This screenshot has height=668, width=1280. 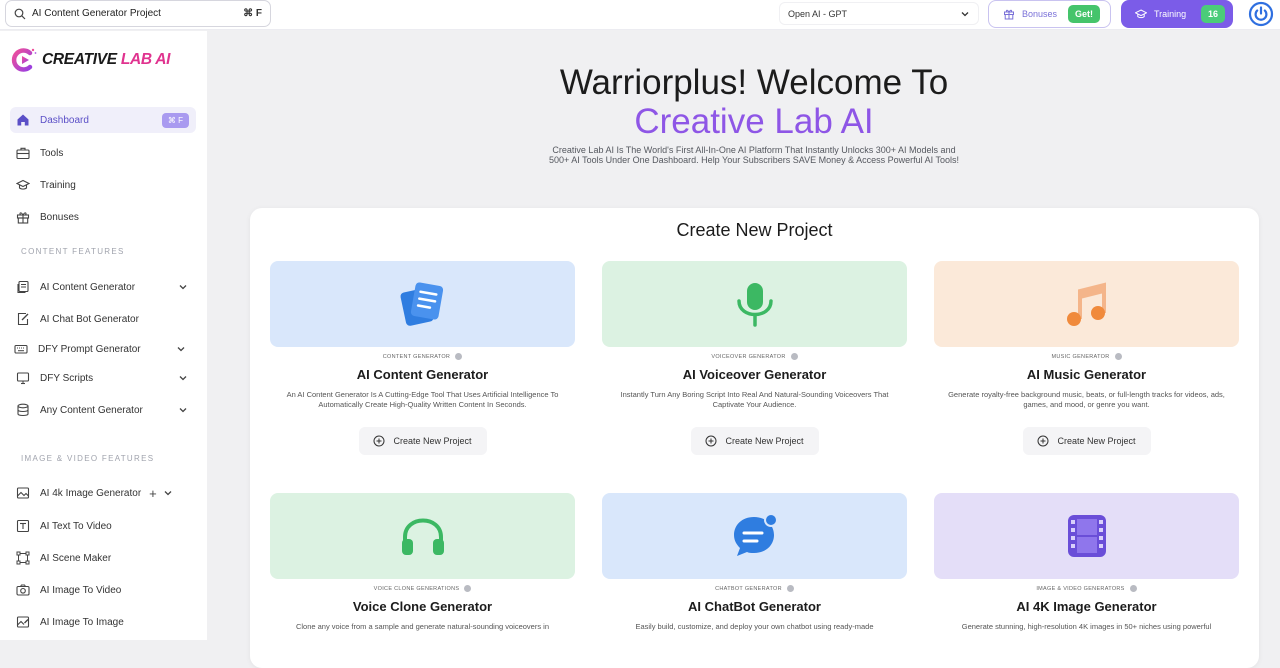 I want to click on panel-title: Create New Project, so click(x=754, y=230).